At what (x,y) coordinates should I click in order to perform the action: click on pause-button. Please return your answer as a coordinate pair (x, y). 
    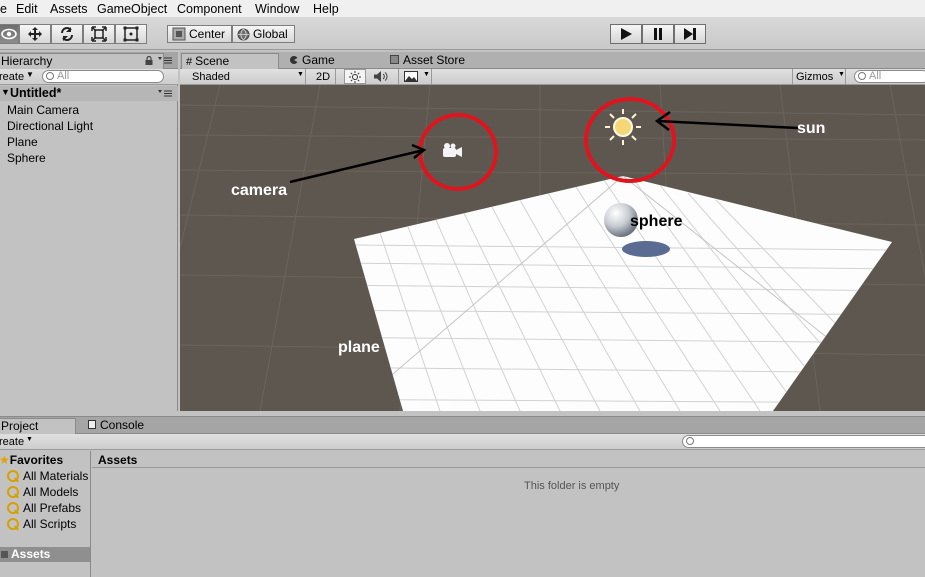
    Looking at the image, I should click on (658, 34).